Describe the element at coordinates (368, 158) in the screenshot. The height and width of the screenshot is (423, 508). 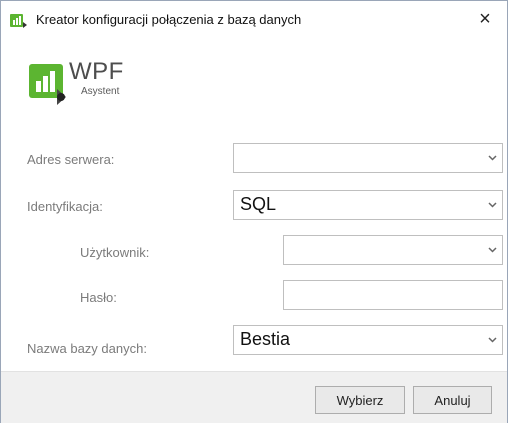
I see `server-combobox` at that location.